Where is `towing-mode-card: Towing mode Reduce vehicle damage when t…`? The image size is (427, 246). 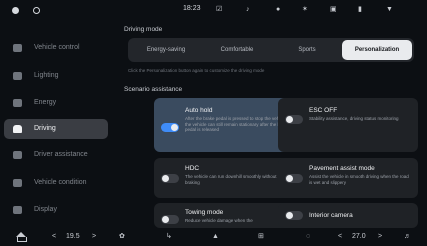 towing-mode-card: Towing mode Reduce vehicle damage when t… is located at coordinates (224, 215).